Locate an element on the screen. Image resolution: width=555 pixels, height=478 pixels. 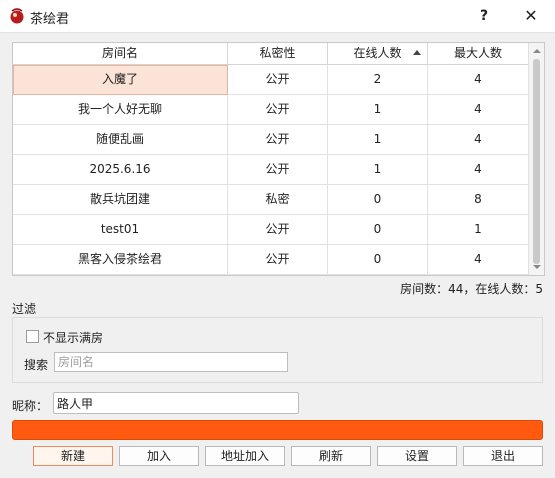
table-row: 随便乱画 公开 1 4 is located at coordinates (271, 140).